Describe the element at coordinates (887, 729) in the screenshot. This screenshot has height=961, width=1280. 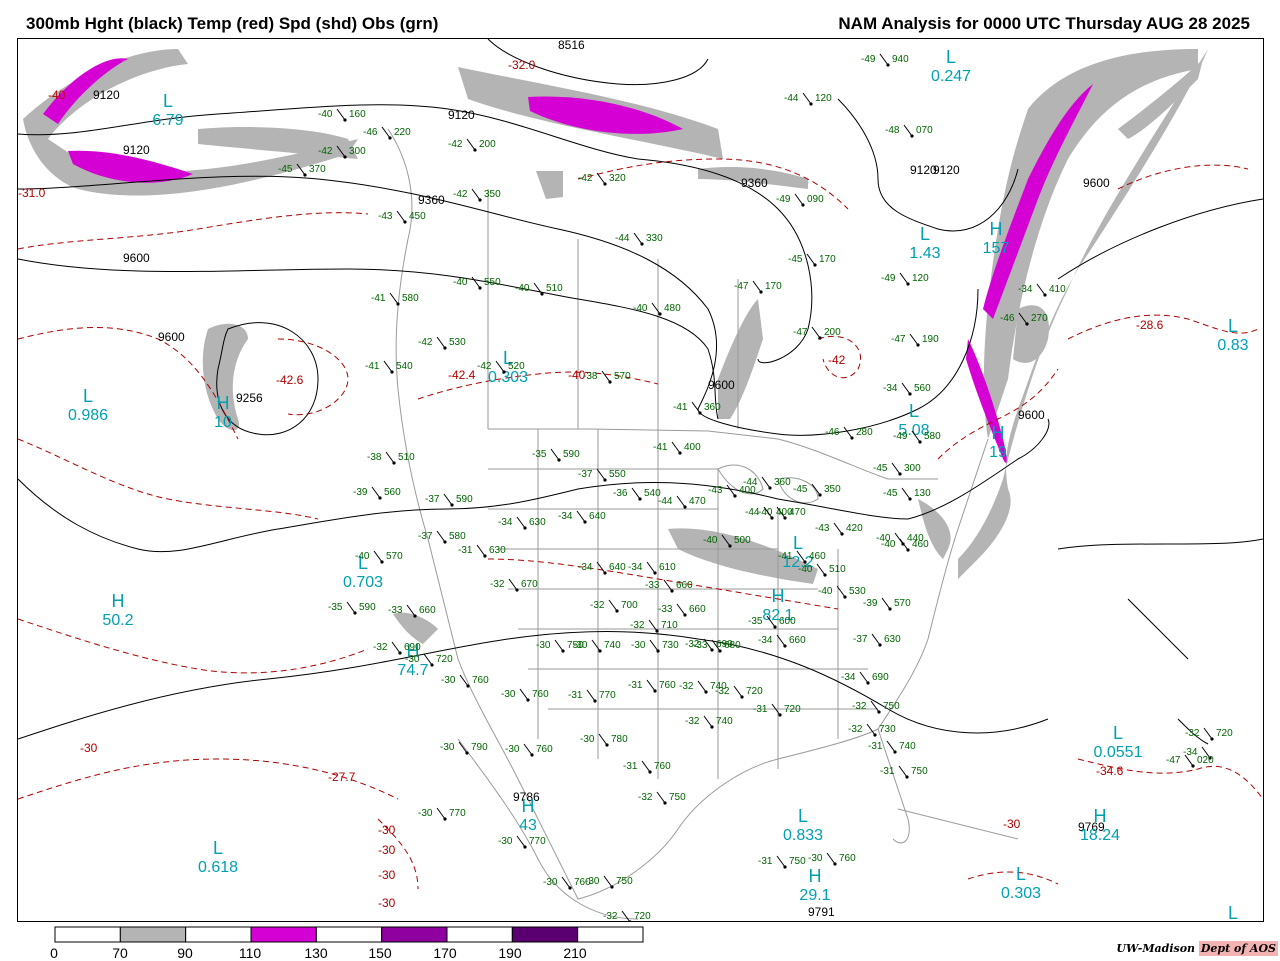
I see `obs-height: 730` at that location.